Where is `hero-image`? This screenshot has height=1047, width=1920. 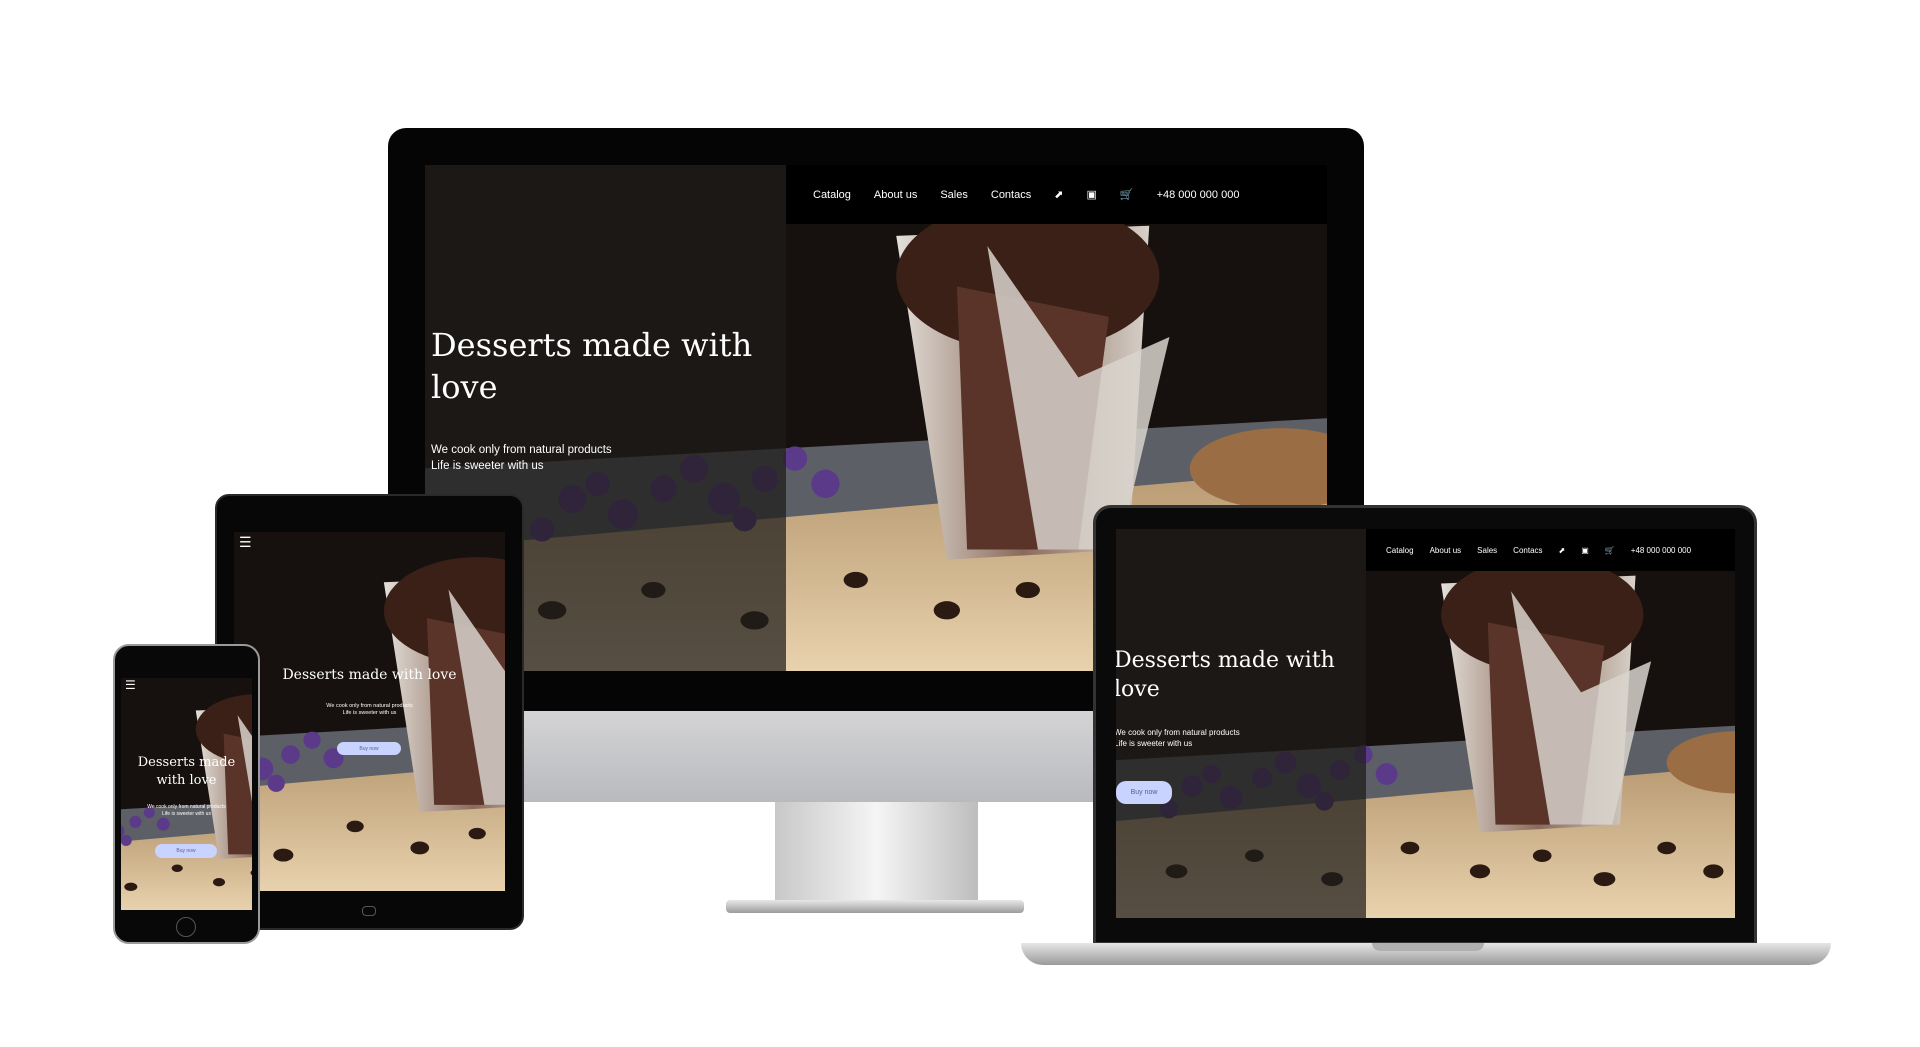
hero-image is located at coordinates (186, 794).